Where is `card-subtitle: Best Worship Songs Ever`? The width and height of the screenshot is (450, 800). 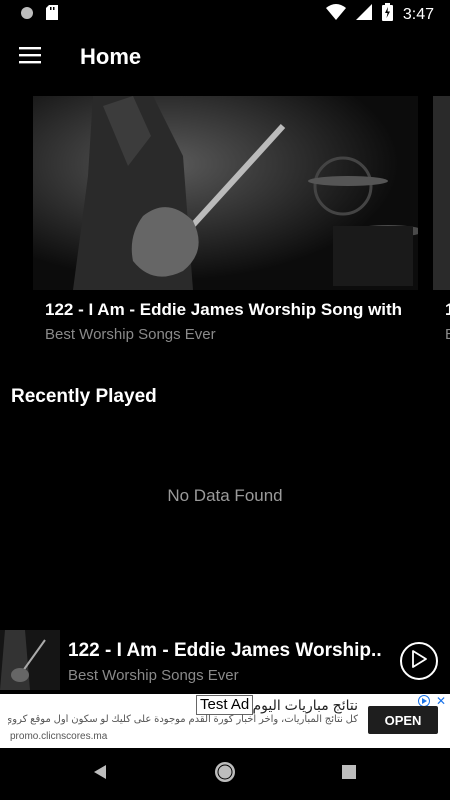 card-subtitle: Best Worship Songs Ever is located at coordinates (130, 334).